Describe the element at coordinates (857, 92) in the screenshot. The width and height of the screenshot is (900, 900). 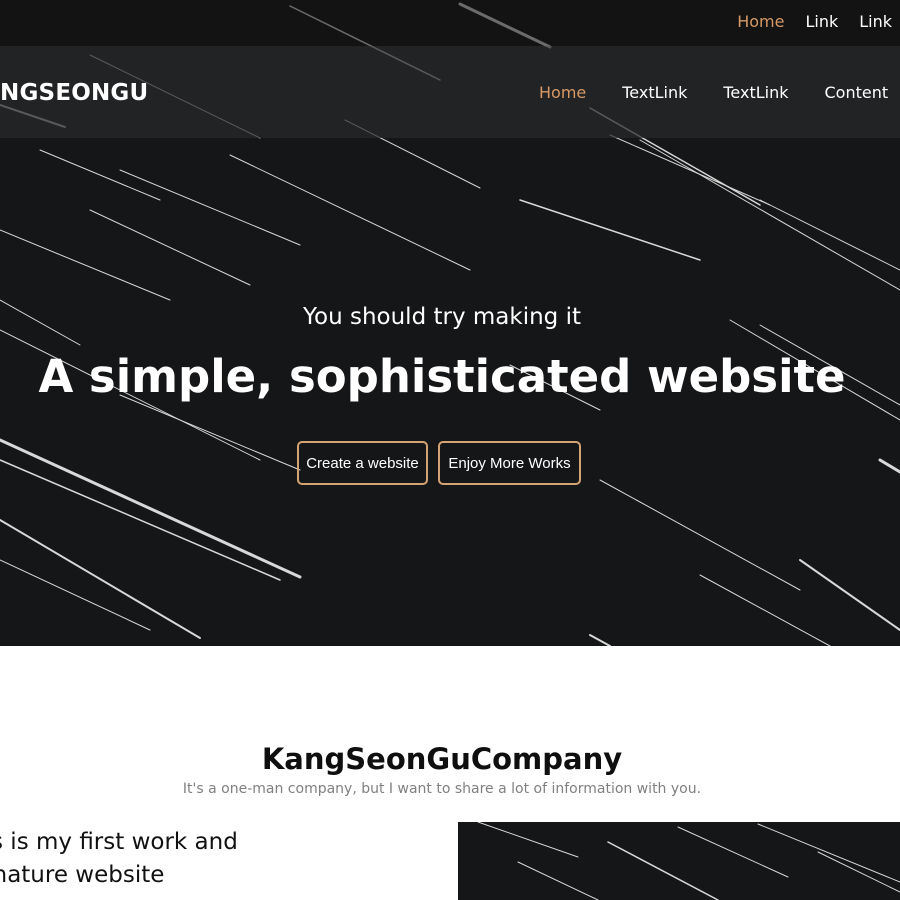
I see `nav-item-content: Content` at that location.